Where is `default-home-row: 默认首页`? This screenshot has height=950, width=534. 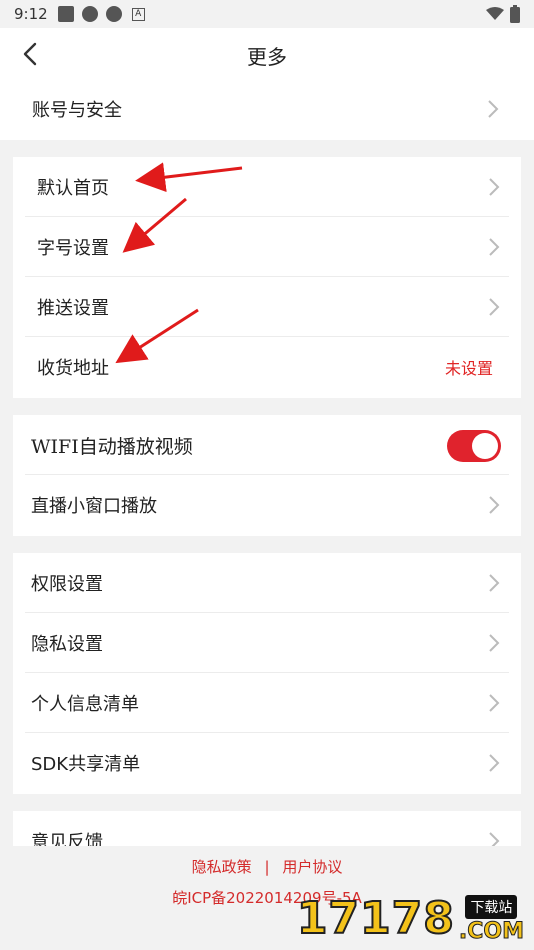 default-home-row: 默认首页 is located at coordinates (267, 187).